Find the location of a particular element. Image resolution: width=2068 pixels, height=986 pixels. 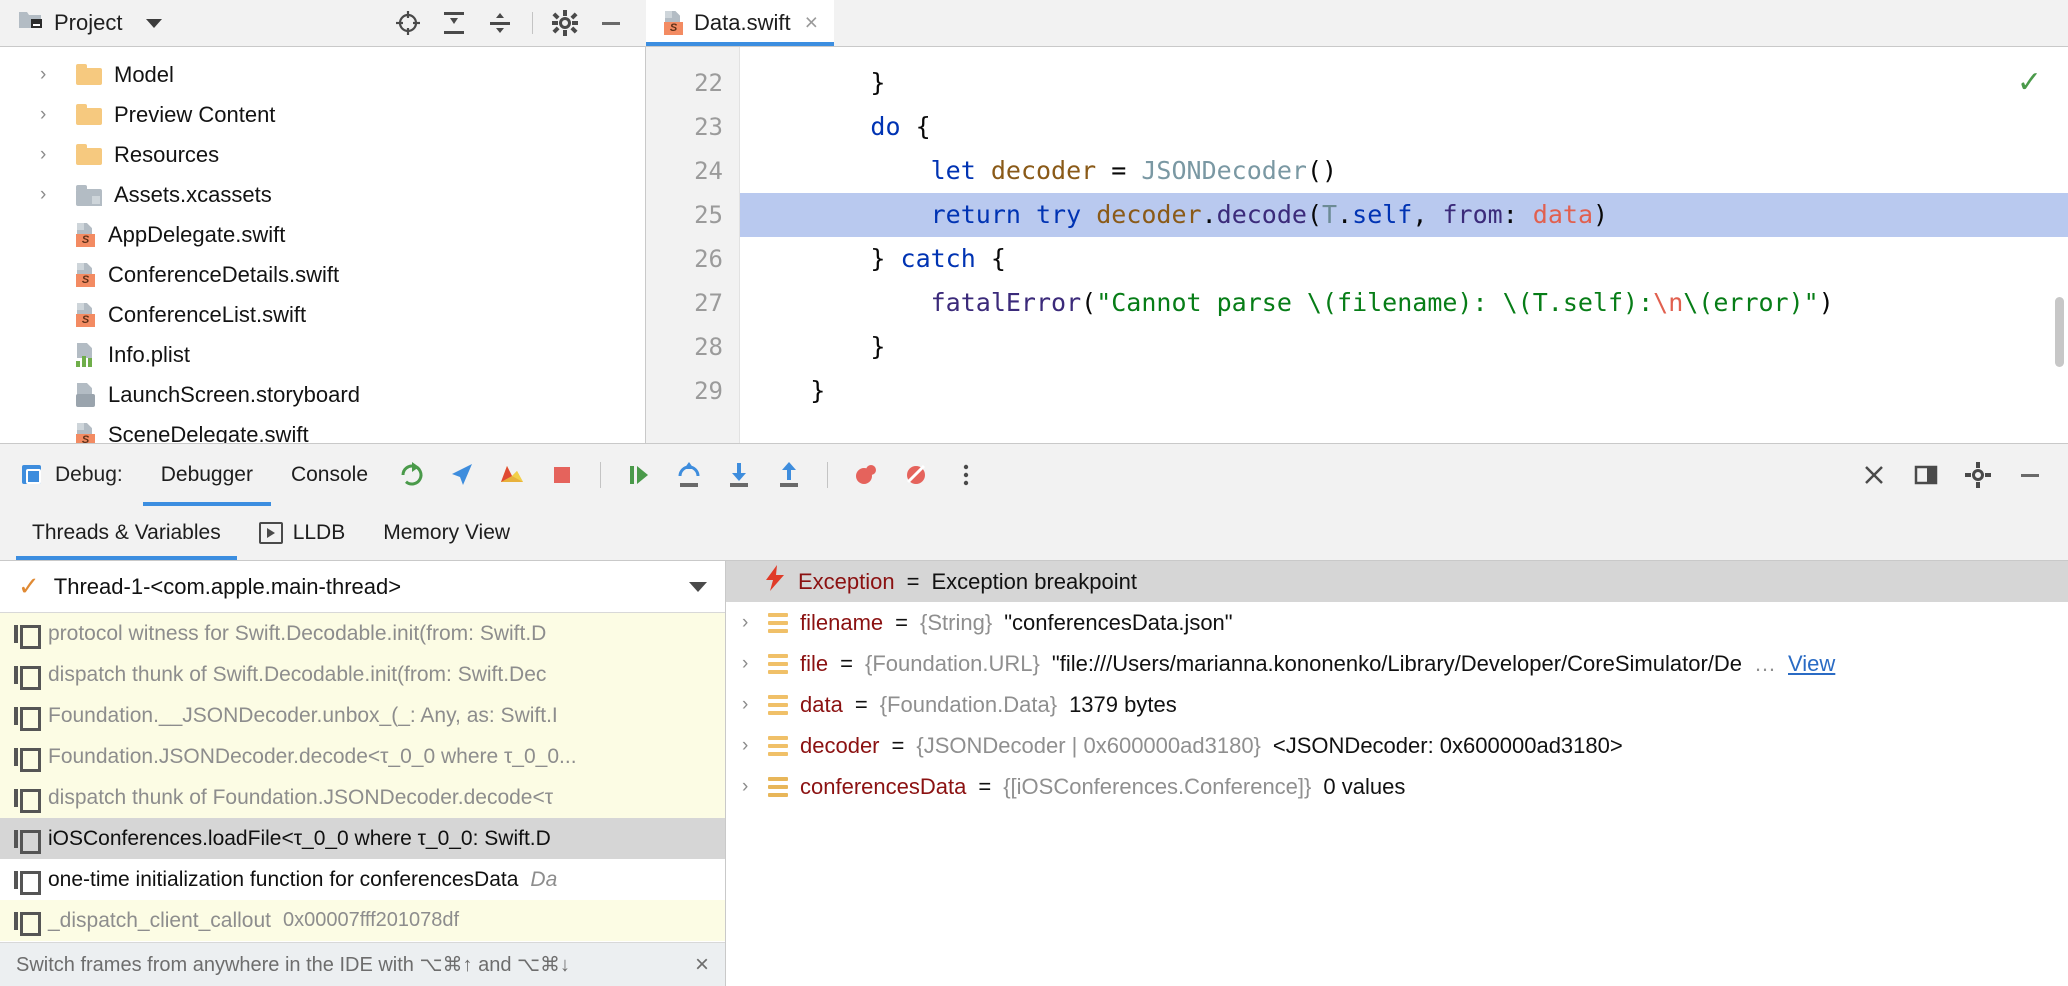

step-into-icon is located at coordinates (739, 475).